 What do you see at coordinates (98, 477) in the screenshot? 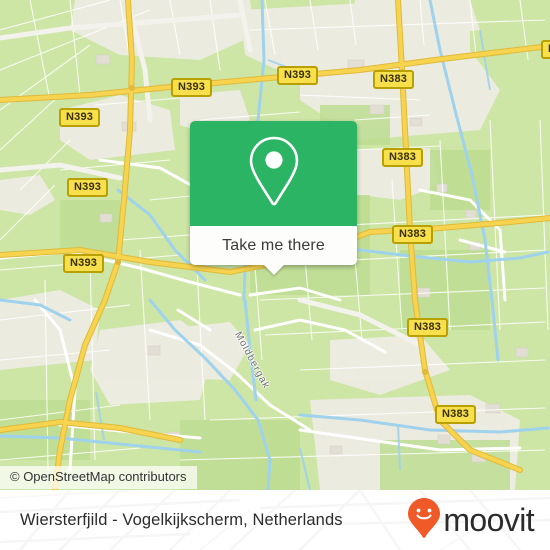
I see `osm-attribution: © OpenStreetMap contributors` at bounding box center [98, 477].